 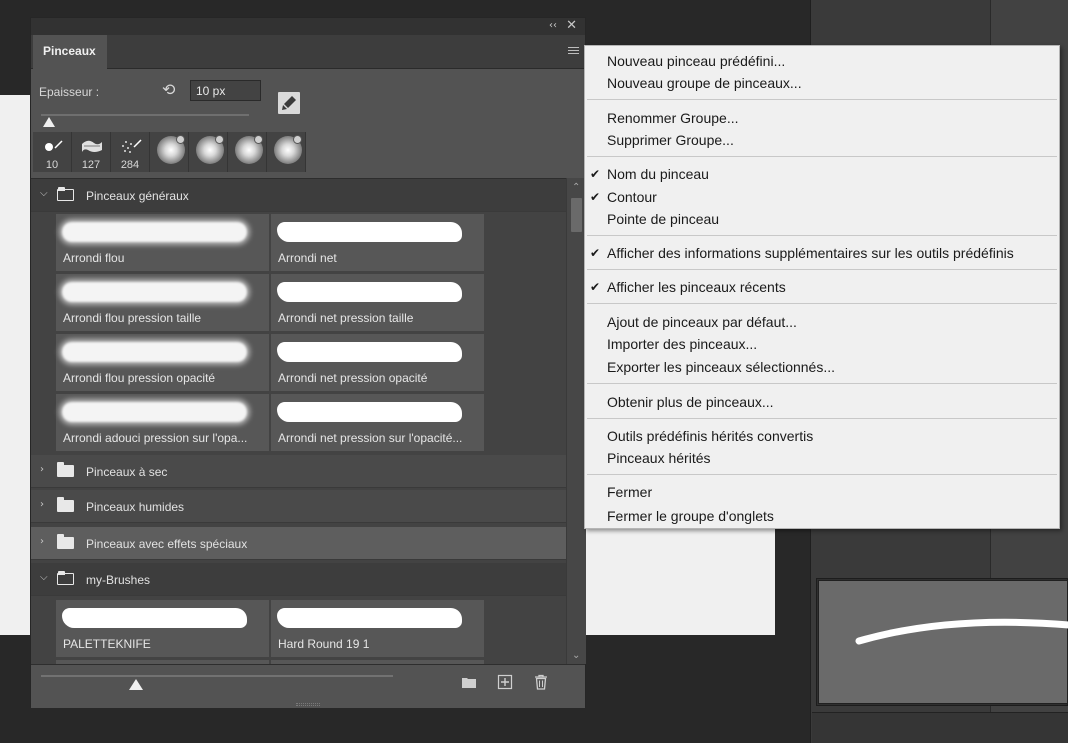 What do you see at coordinates (107, 644) in the screenshot?
I see `brush-name: PALETTEKNIFE` at bounding box center [107, 644].